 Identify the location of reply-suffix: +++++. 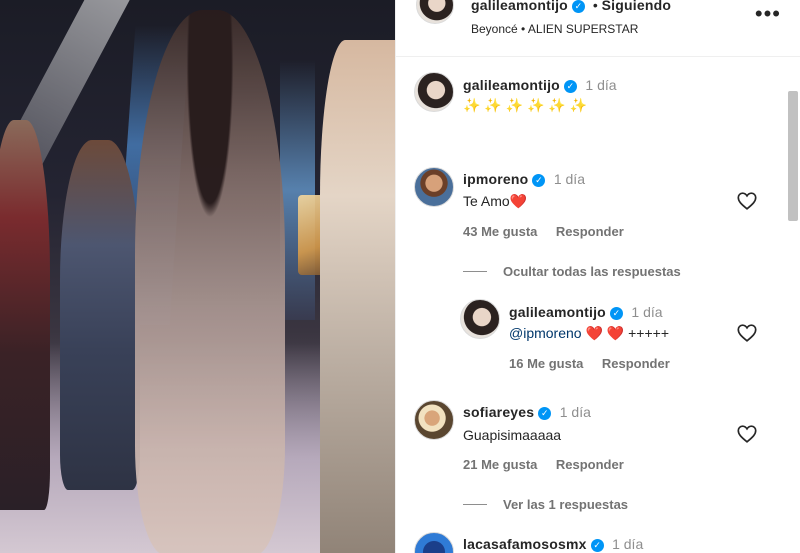
(649, 333).